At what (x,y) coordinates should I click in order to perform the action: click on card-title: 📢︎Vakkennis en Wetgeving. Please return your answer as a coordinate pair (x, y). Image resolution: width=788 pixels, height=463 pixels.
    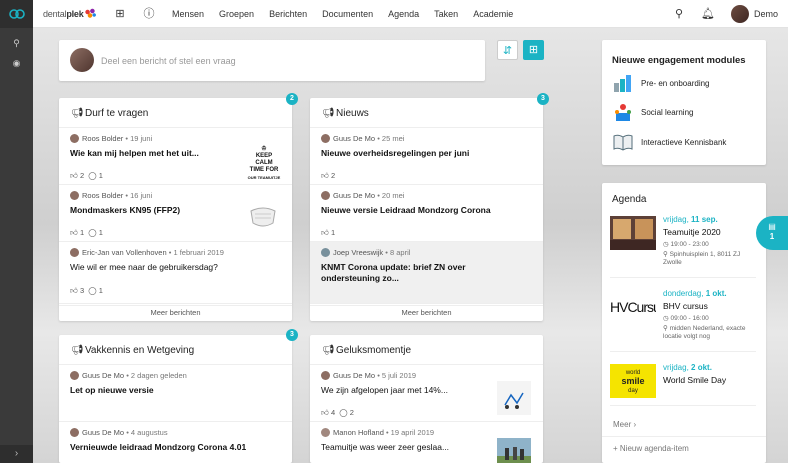
    Looking at the image, I should click on (132, 350).